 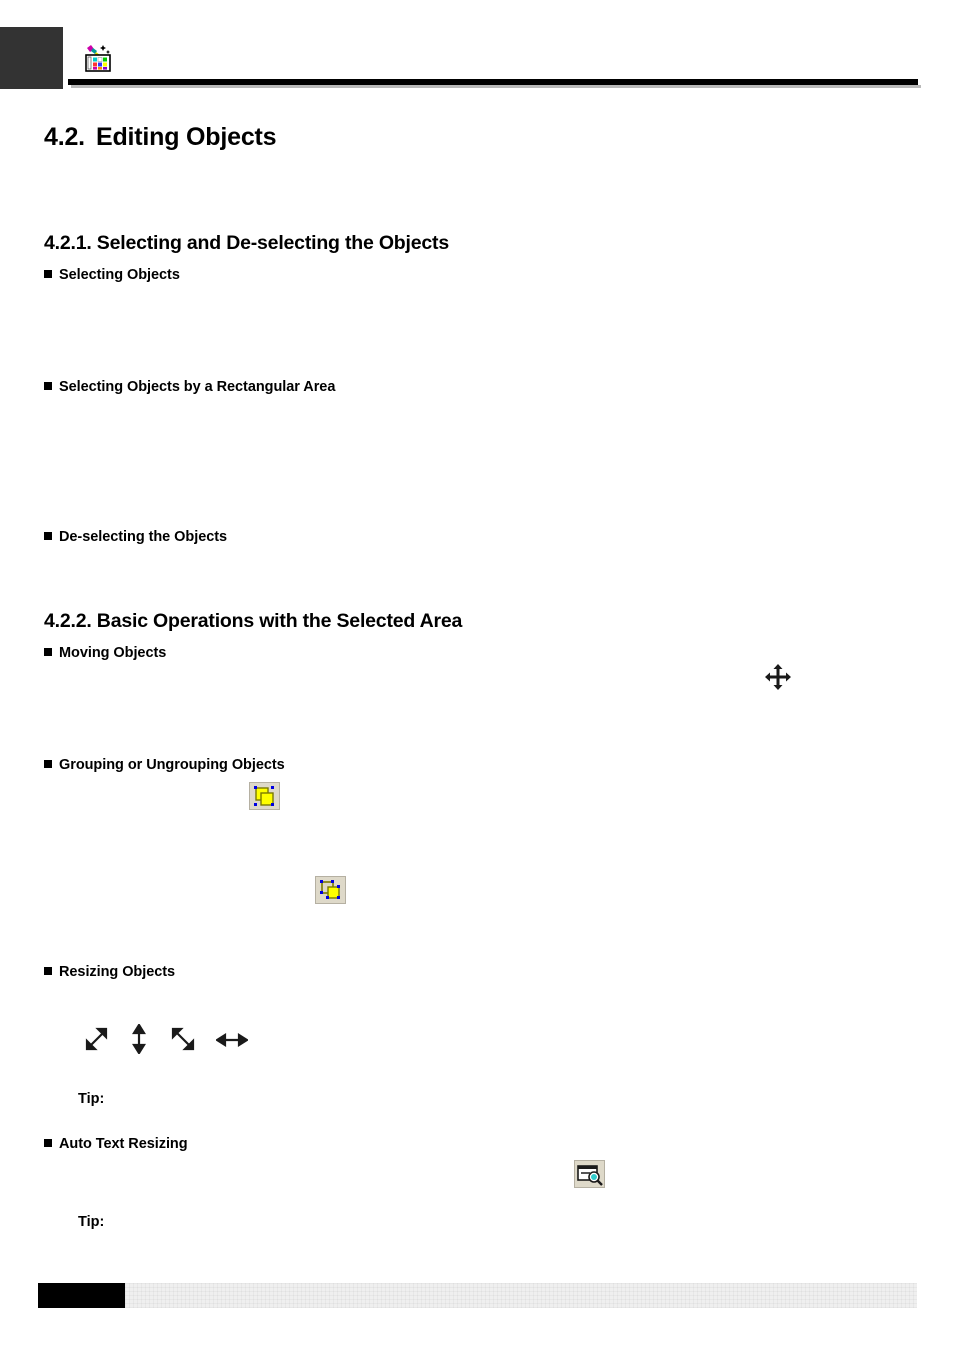 What do you see at coordinates (98, 58) in the screenshot?
I see `paint-palette-icon` at bounding box center [98, 58].